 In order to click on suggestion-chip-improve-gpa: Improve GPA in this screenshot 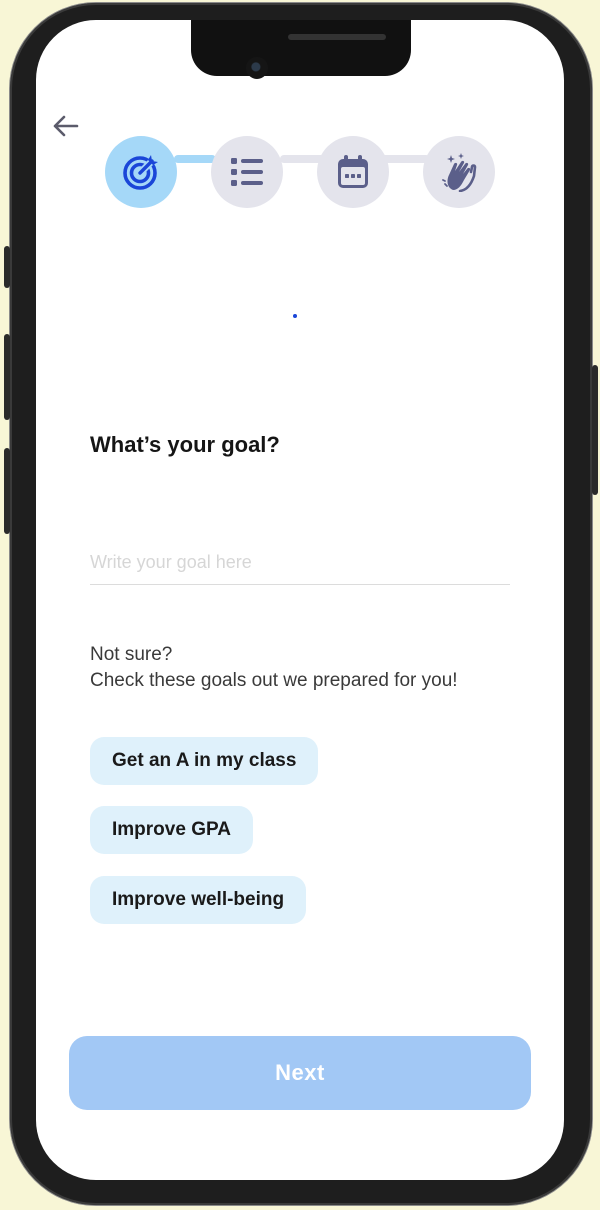, I will do `click(171, 830)`.